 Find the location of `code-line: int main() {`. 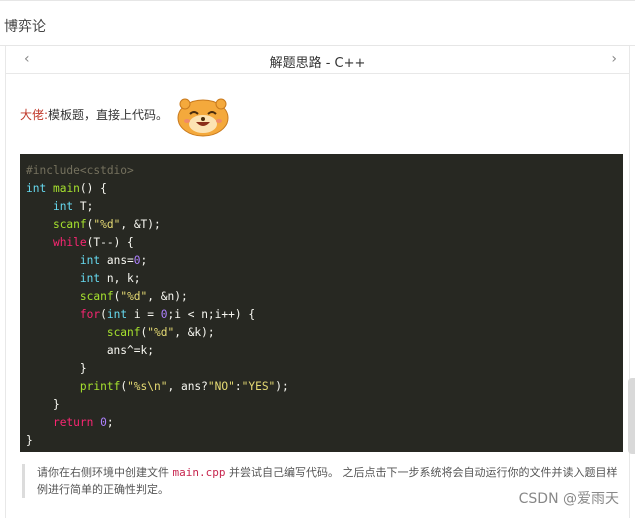

code-line: int main() { is located at coordinates (66, 188).